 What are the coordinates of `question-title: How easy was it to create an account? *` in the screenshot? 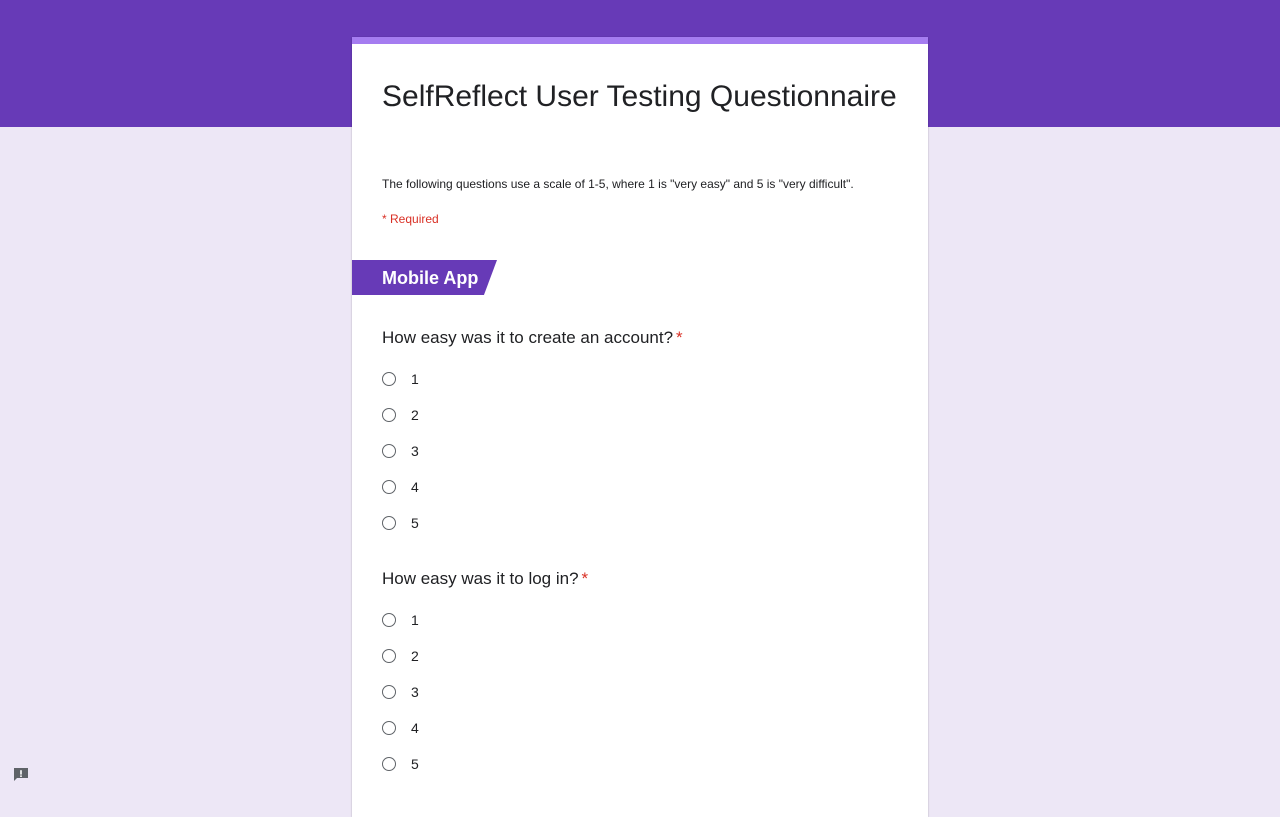 It's located at (642, 338).